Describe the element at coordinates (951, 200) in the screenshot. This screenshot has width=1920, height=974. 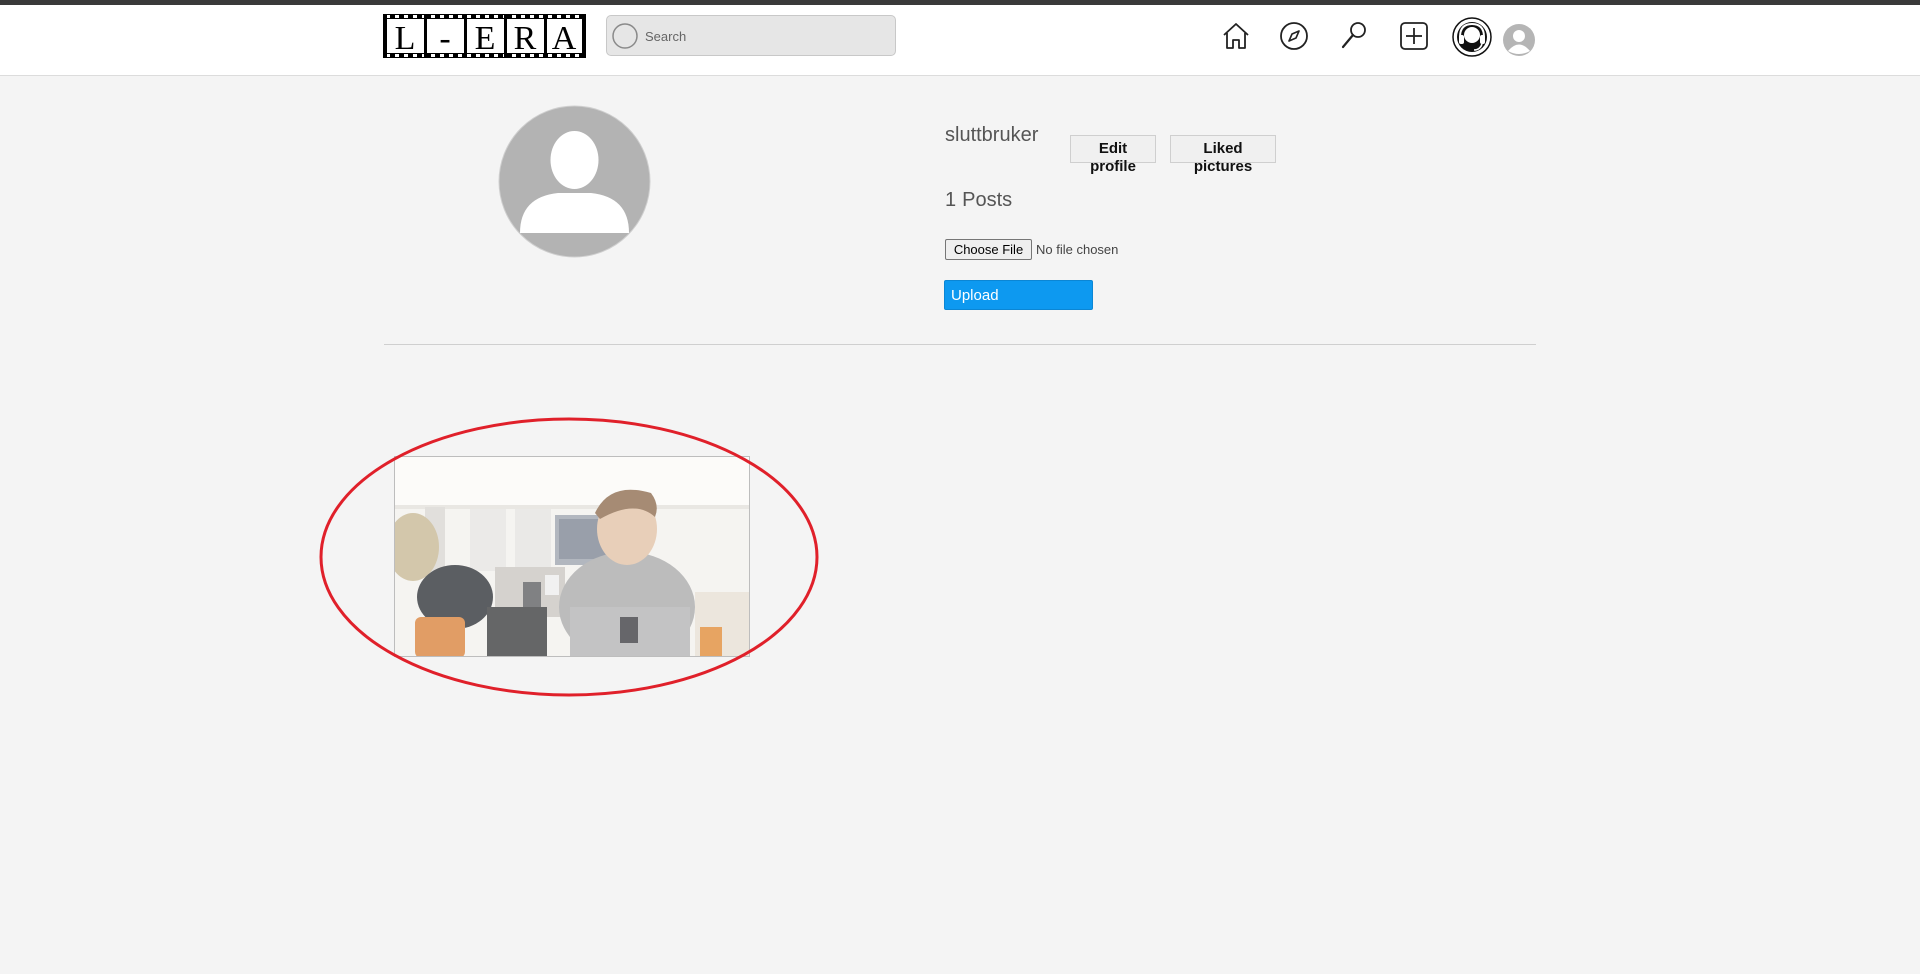
I see `post-count-number: 1` at that location.